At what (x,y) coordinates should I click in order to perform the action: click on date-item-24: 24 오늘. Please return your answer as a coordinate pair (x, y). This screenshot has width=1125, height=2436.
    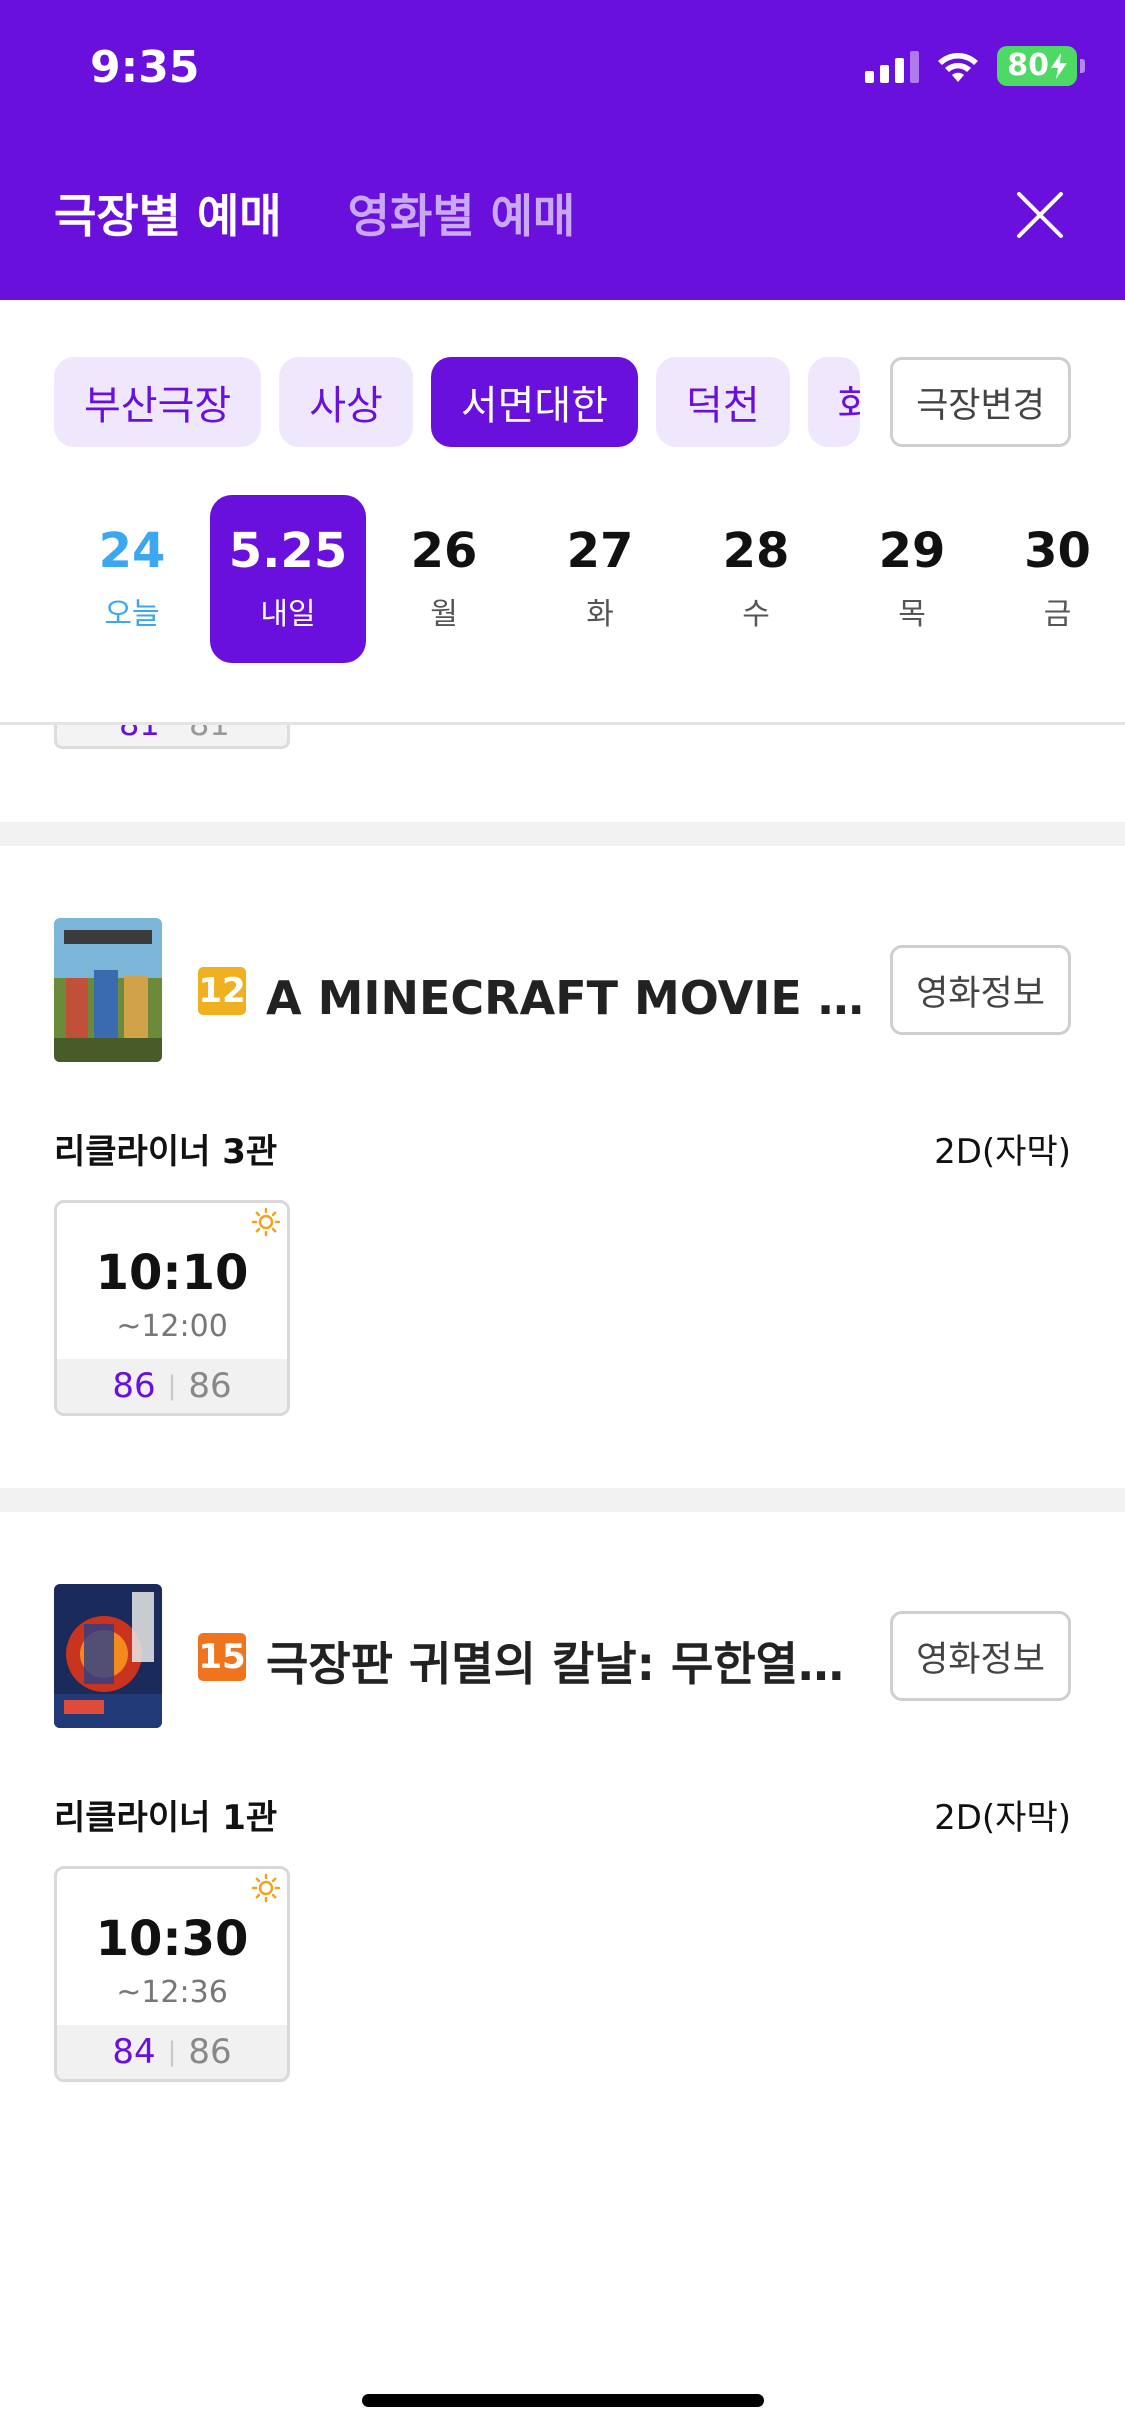
    Looking at the image, I should click on (132, 579).